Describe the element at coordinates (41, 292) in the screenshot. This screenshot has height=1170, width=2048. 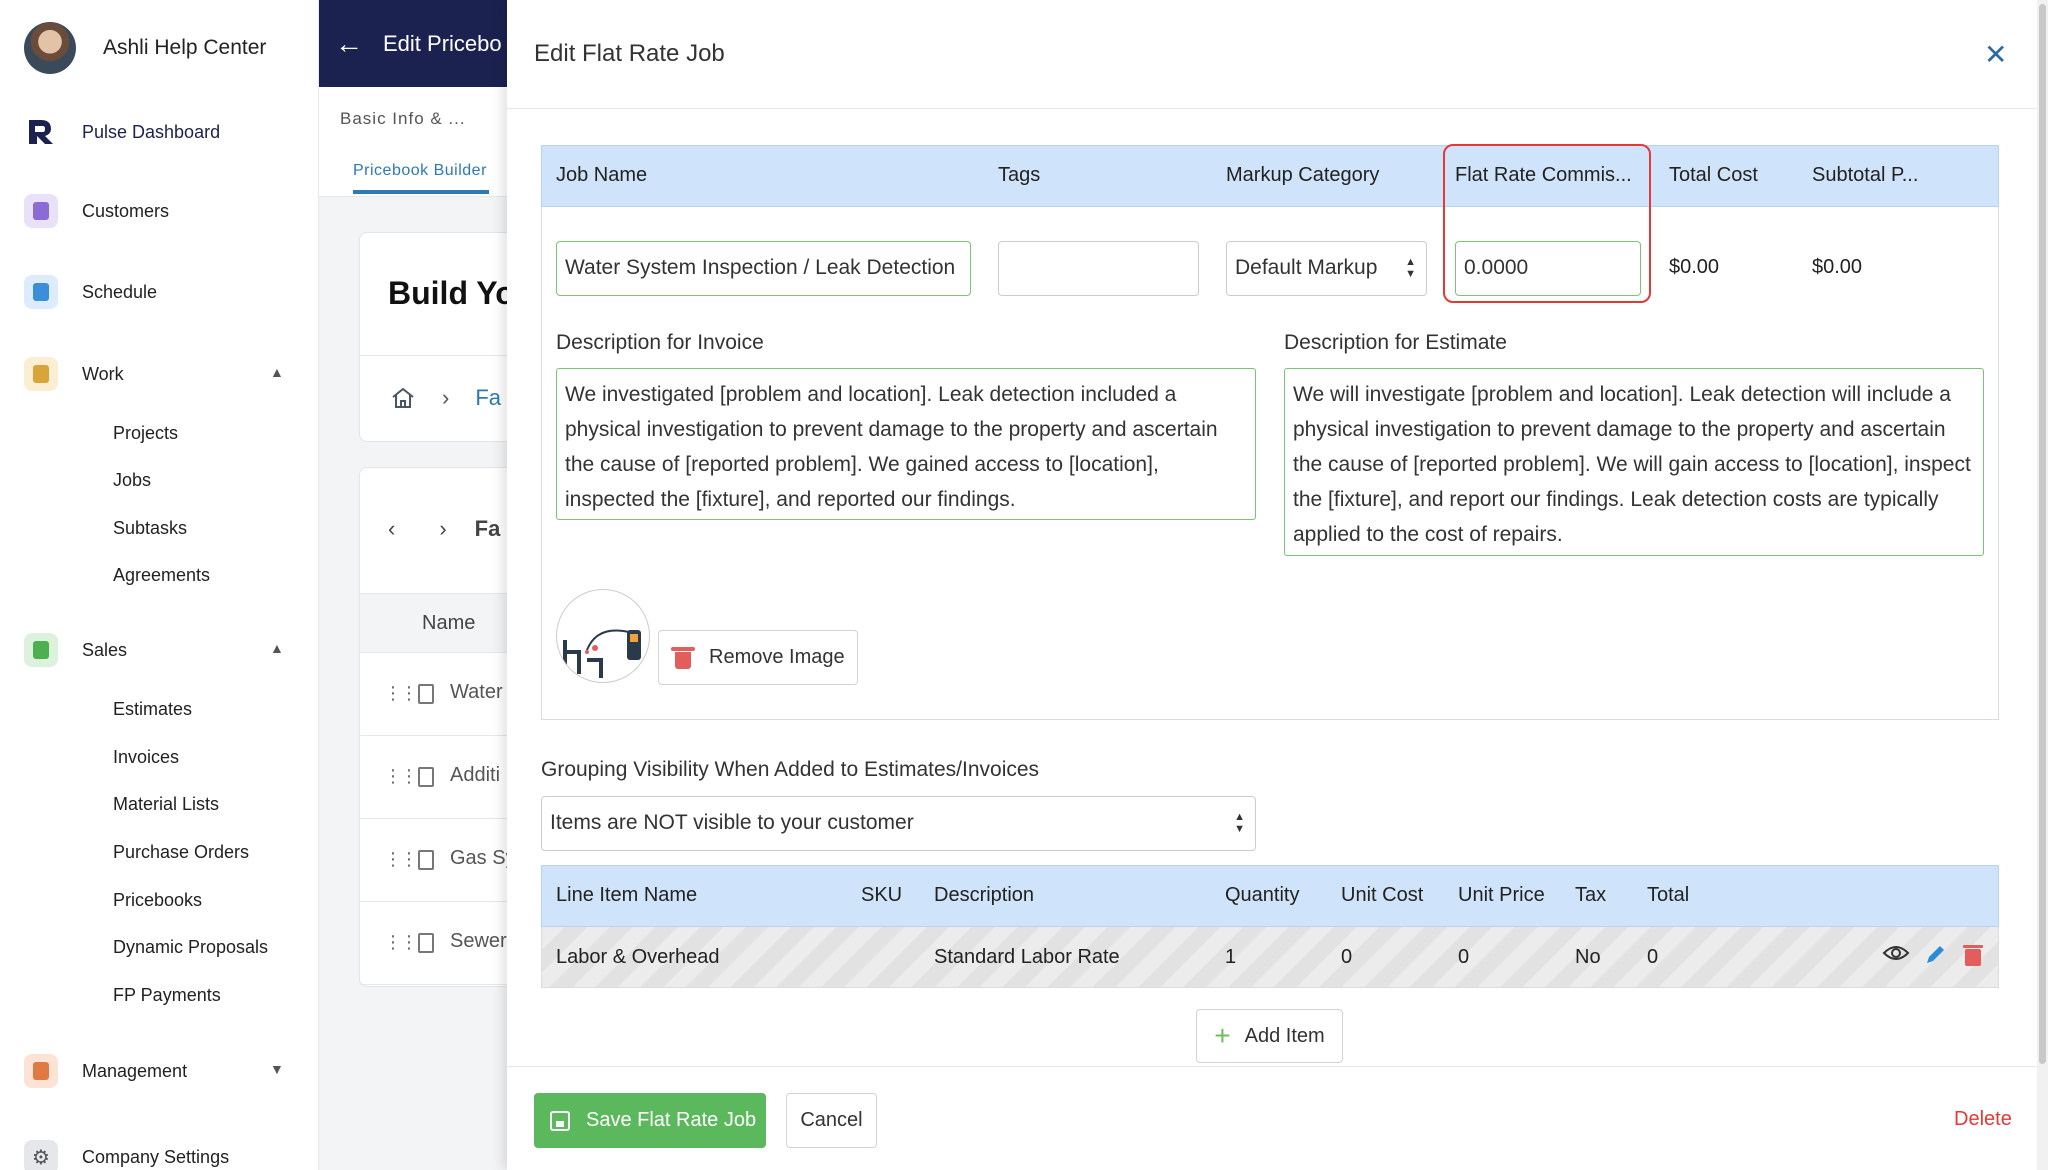
I see `calendar-icon` at that location.